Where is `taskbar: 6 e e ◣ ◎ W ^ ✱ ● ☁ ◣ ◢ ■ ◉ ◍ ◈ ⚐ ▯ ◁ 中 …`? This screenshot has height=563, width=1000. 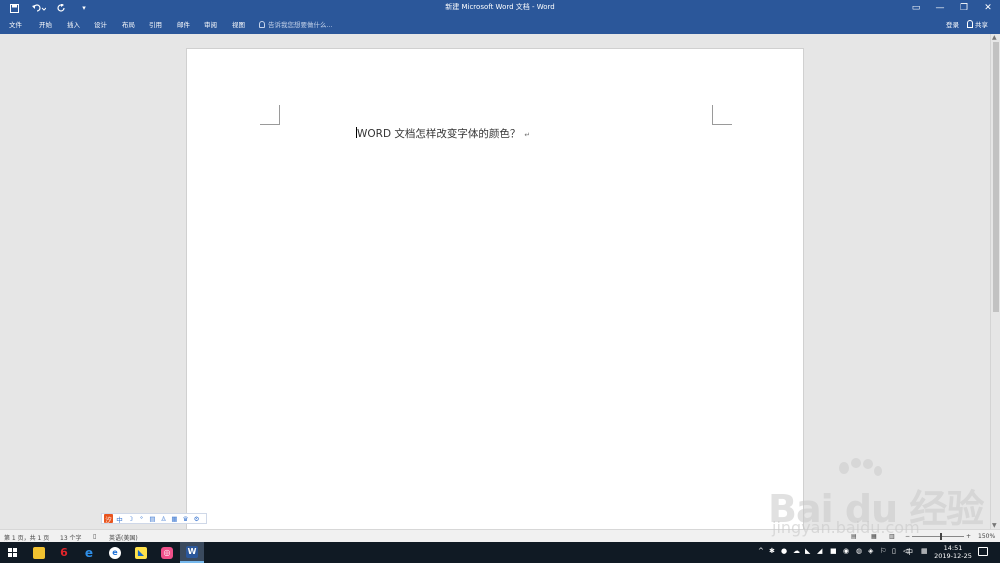 taskbar: 6 e e ◣ ◎ W ^ ✱ ● ☁ ◣ ◢ ■ ◉ ◍ ◈ ⚐ ▯ ◁ 中 … is located at coordinates (500, 552).